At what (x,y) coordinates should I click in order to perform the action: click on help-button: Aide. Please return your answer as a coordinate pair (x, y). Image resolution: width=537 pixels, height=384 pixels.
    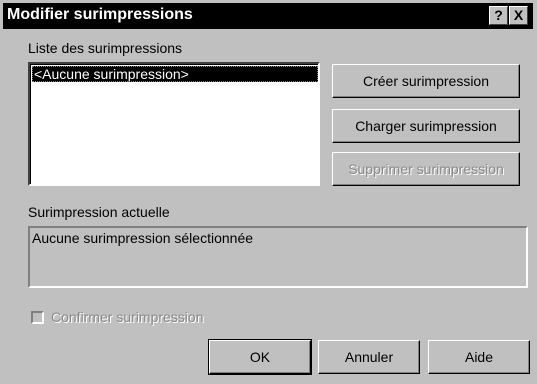
    Looking at the image, I should click on (479, 357).